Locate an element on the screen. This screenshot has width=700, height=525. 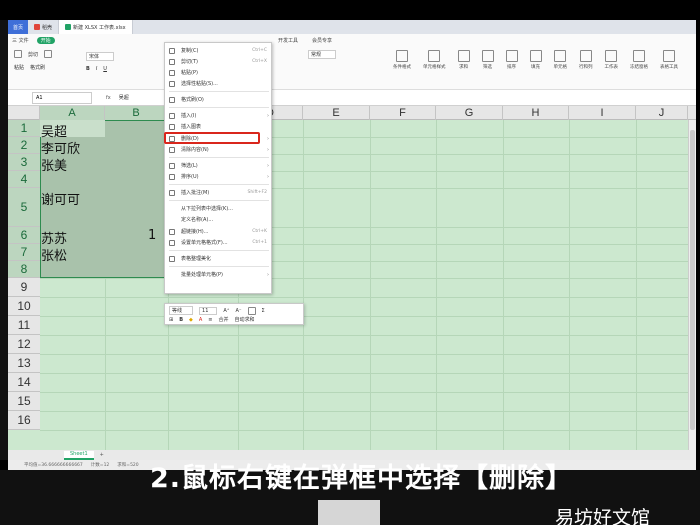
cell-a8: 张松 is located at coordinates (54, 254).